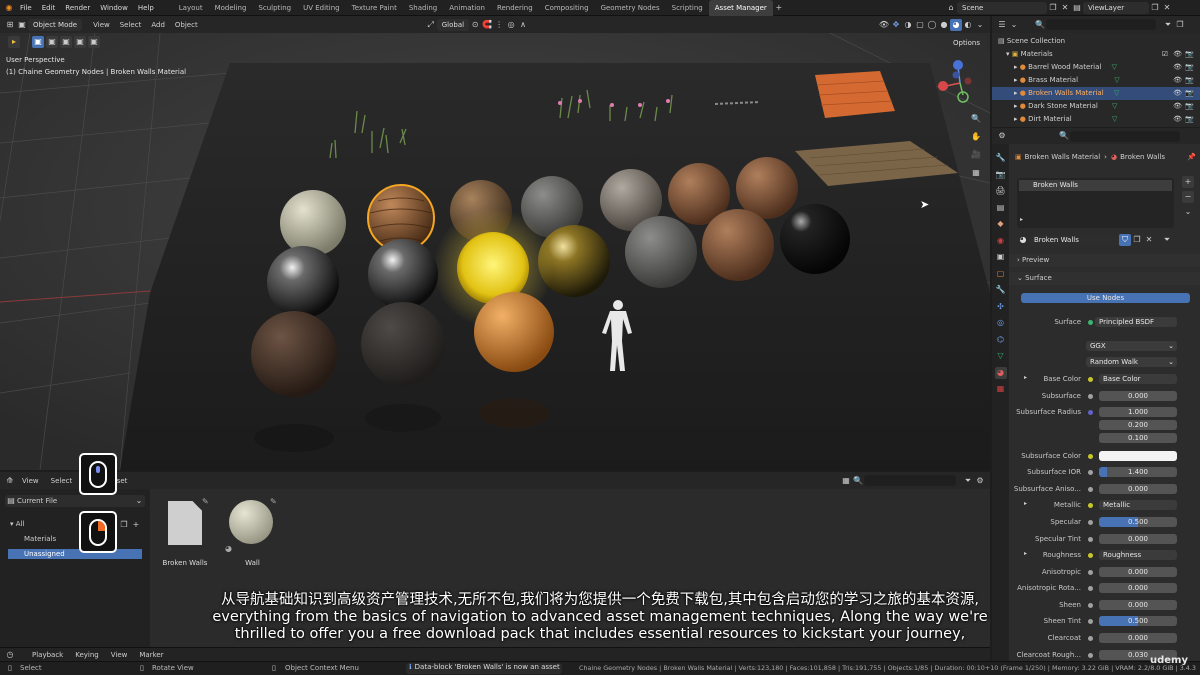 This screenshot has width=1200, height=675. Describe the element at coordinates (1155, 8) in the screenshot. I see `new-view-layer-icon: ❐` at that location.